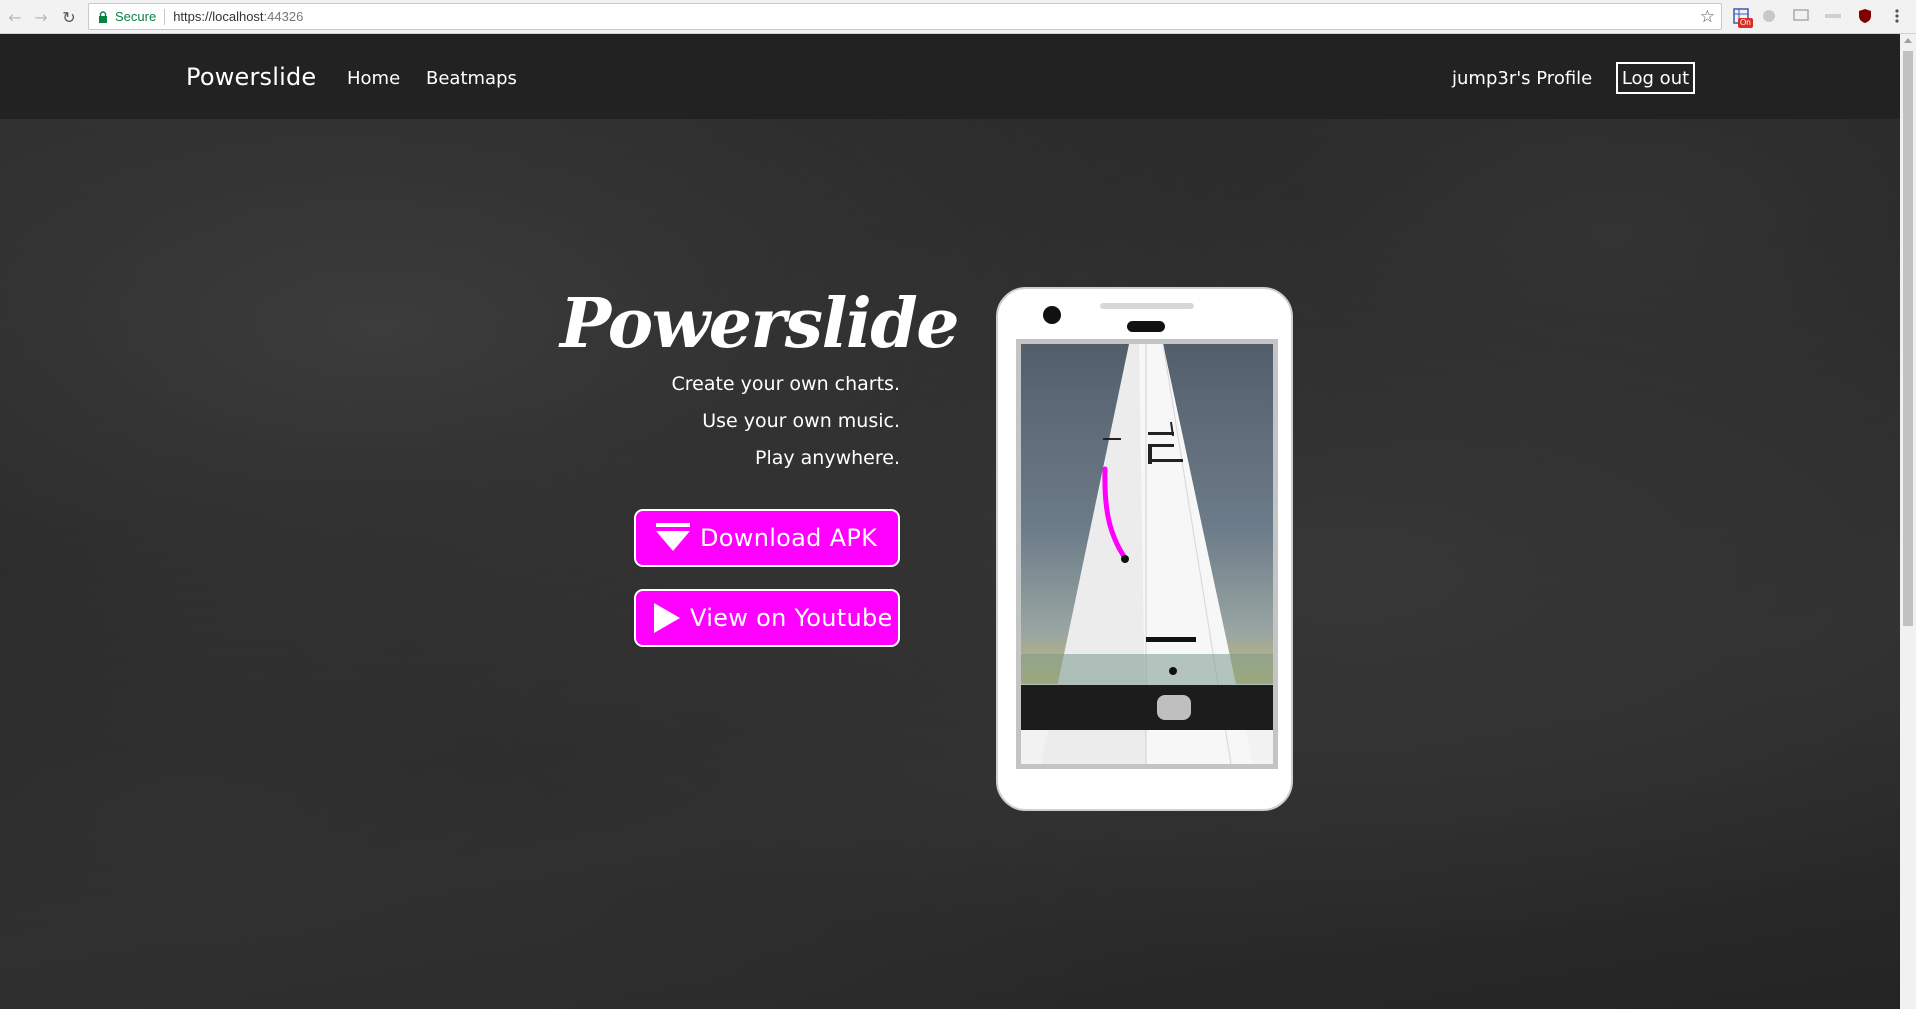 The width and height of the screenshot is (1916, 1009). Describe the element at coordinates (1052, 315) in the screenshot. I see `phone-camera` at that location.